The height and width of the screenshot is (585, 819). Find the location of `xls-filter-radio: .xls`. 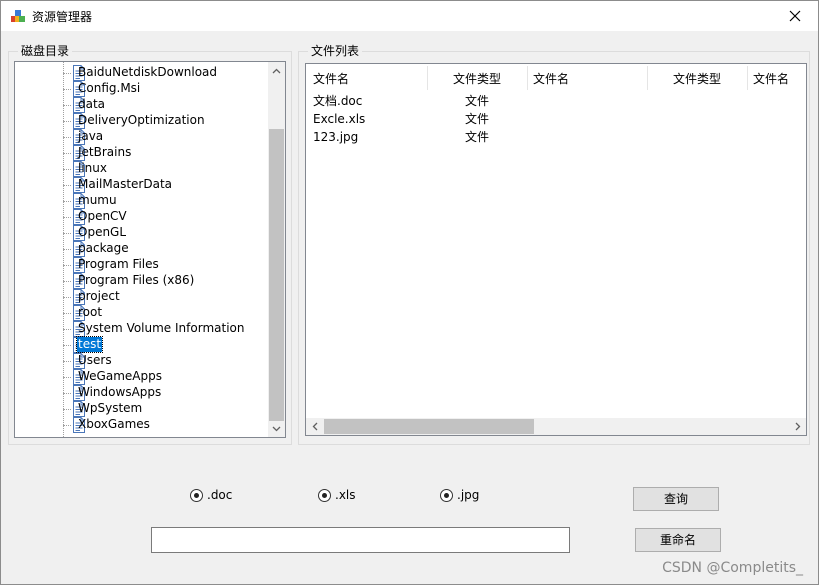

xls-filter-radio: .xls is located at coordinates (337, 495).